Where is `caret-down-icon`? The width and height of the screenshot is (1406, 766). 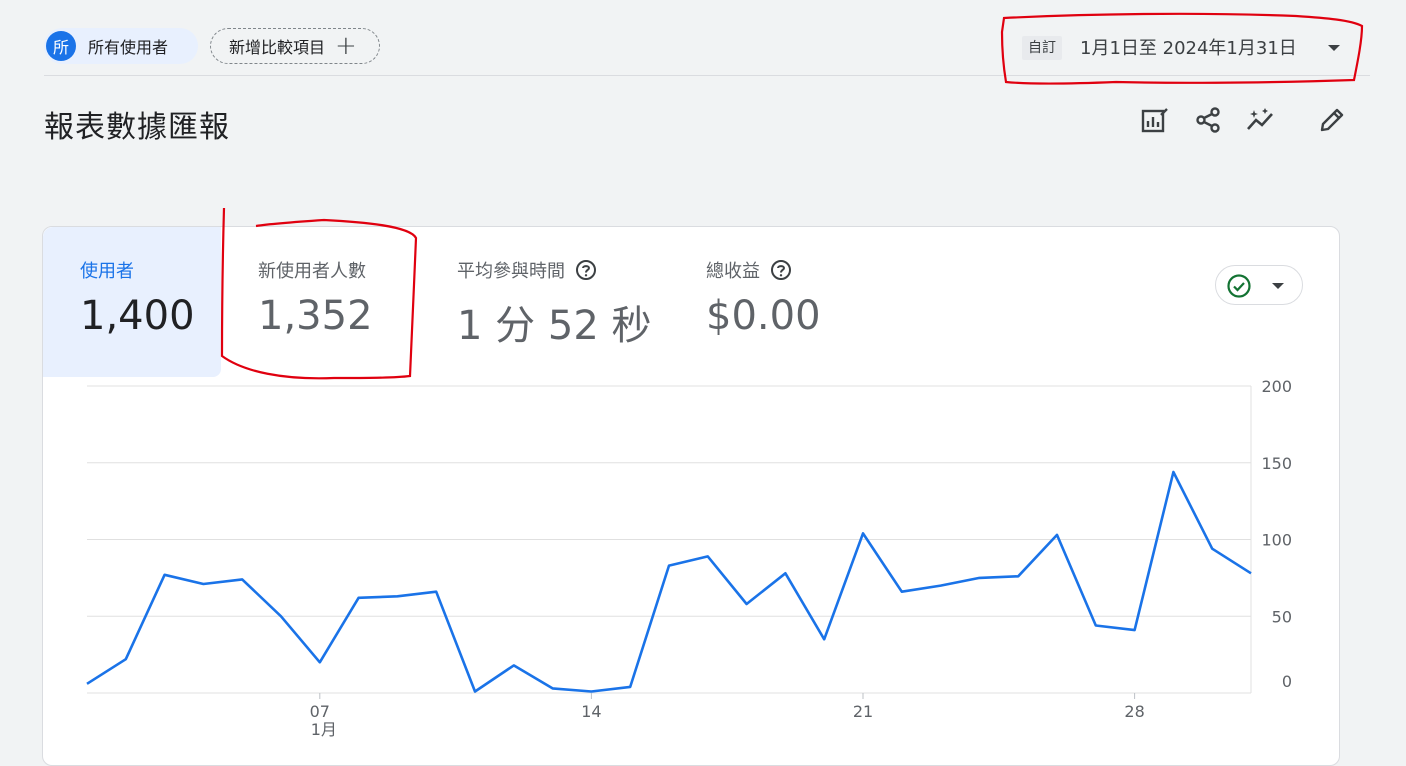
caret-down-icon is located at coordinates (1334, 48).